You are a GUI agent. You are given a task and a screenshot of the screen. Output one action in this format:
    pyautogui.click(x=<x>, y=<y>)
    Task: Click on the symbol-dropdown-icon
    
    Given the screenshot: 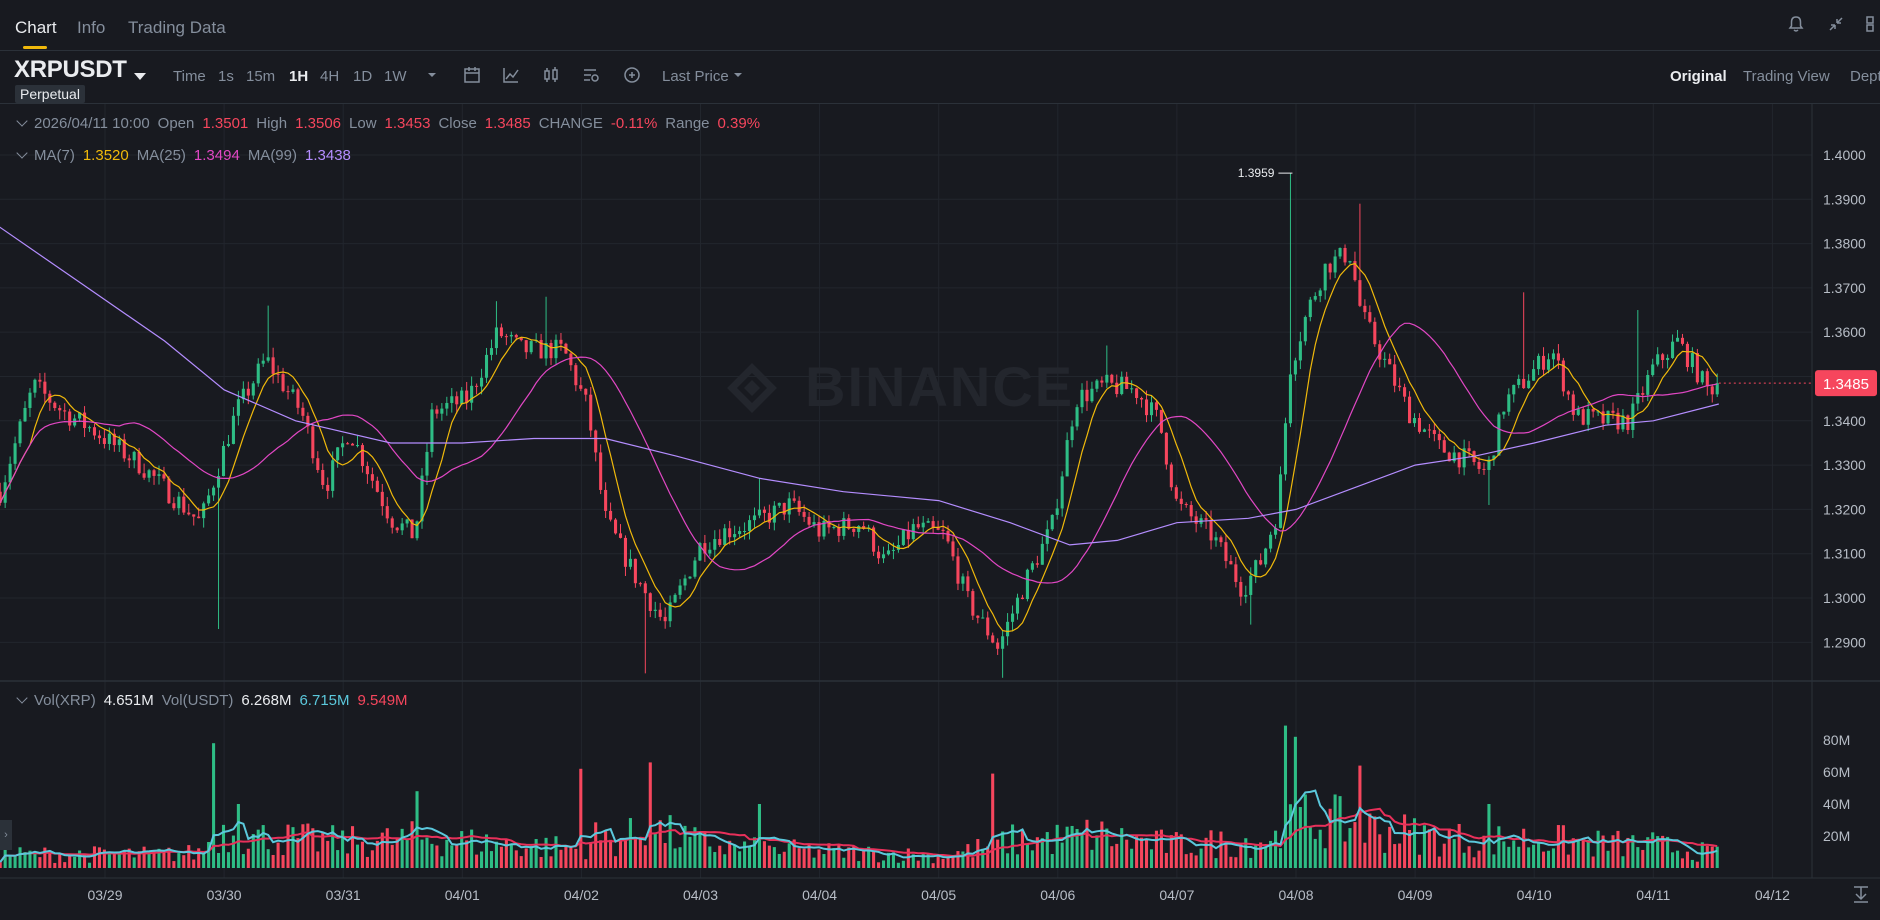 What is the action you would take?
    pyautogui.click(x=140, y=76)
    